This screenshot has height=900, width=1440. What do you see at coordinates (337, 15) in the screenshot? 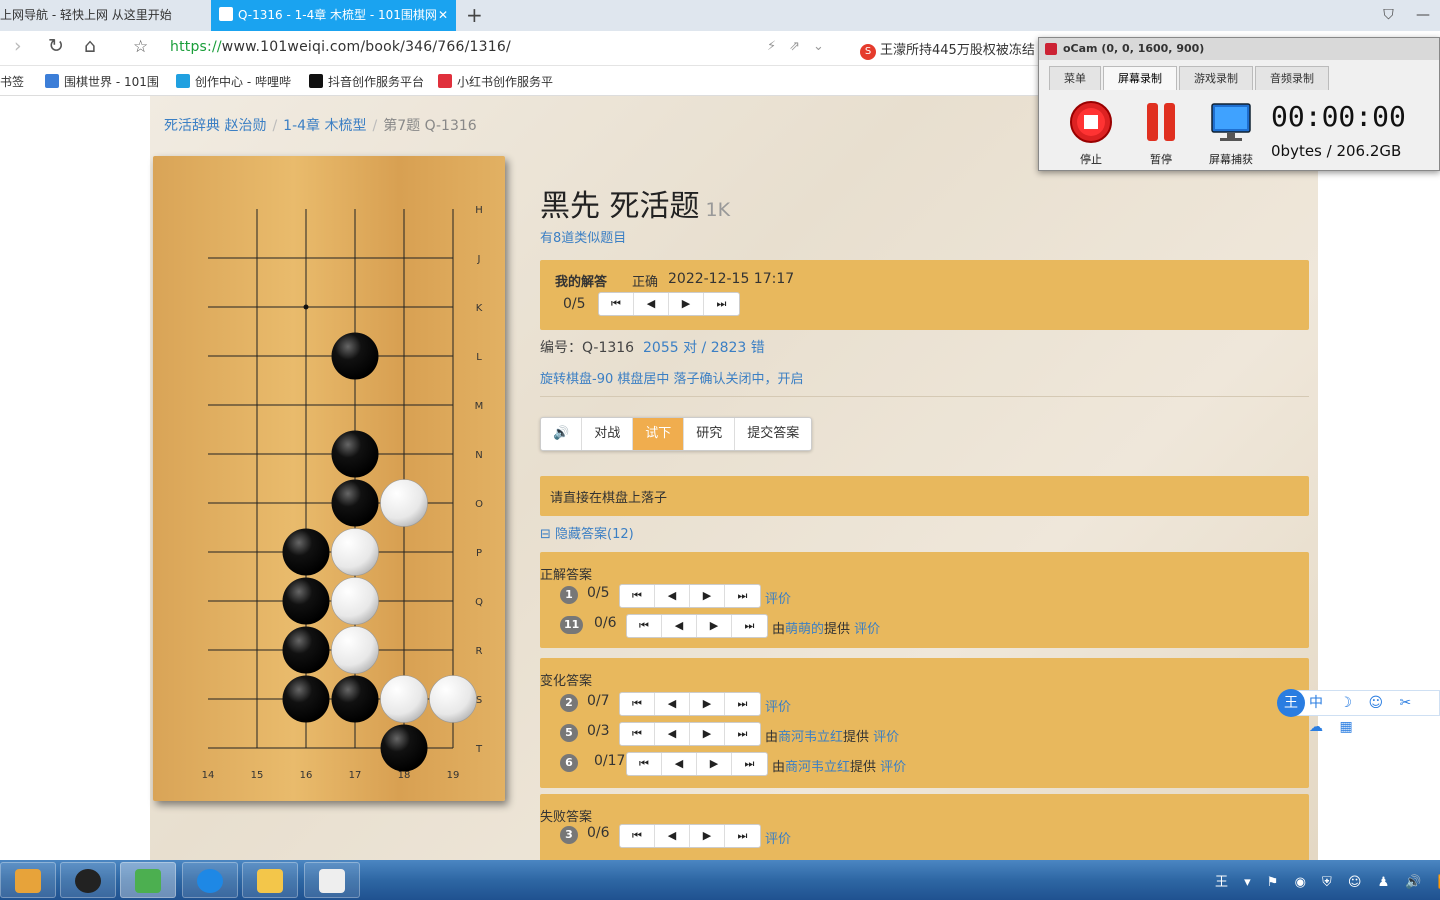
I see `tab-title: Q-1316 - 1-4章 木梳型 - 101围棋网` at bounding box center [337, 15].